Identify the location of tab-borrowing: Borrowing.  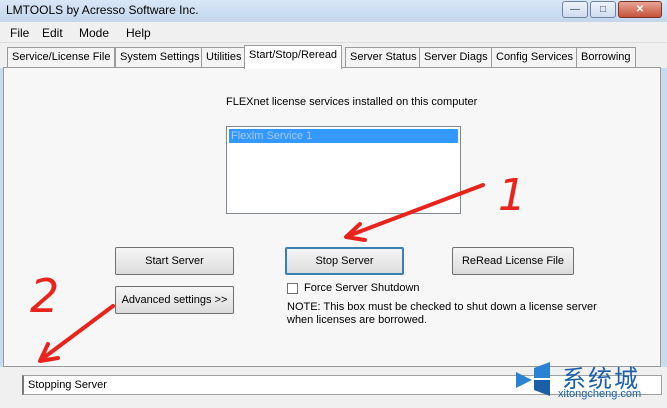
(606, 57).